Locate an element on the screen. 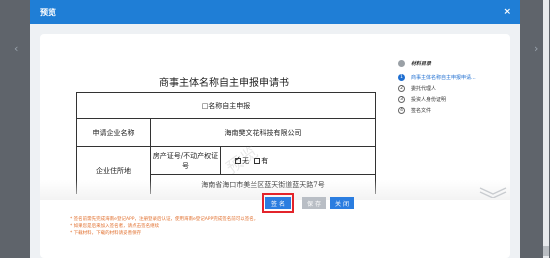 This screenshot has width=550, height=258. page-scrollbar is located at coordinates (546, 129).